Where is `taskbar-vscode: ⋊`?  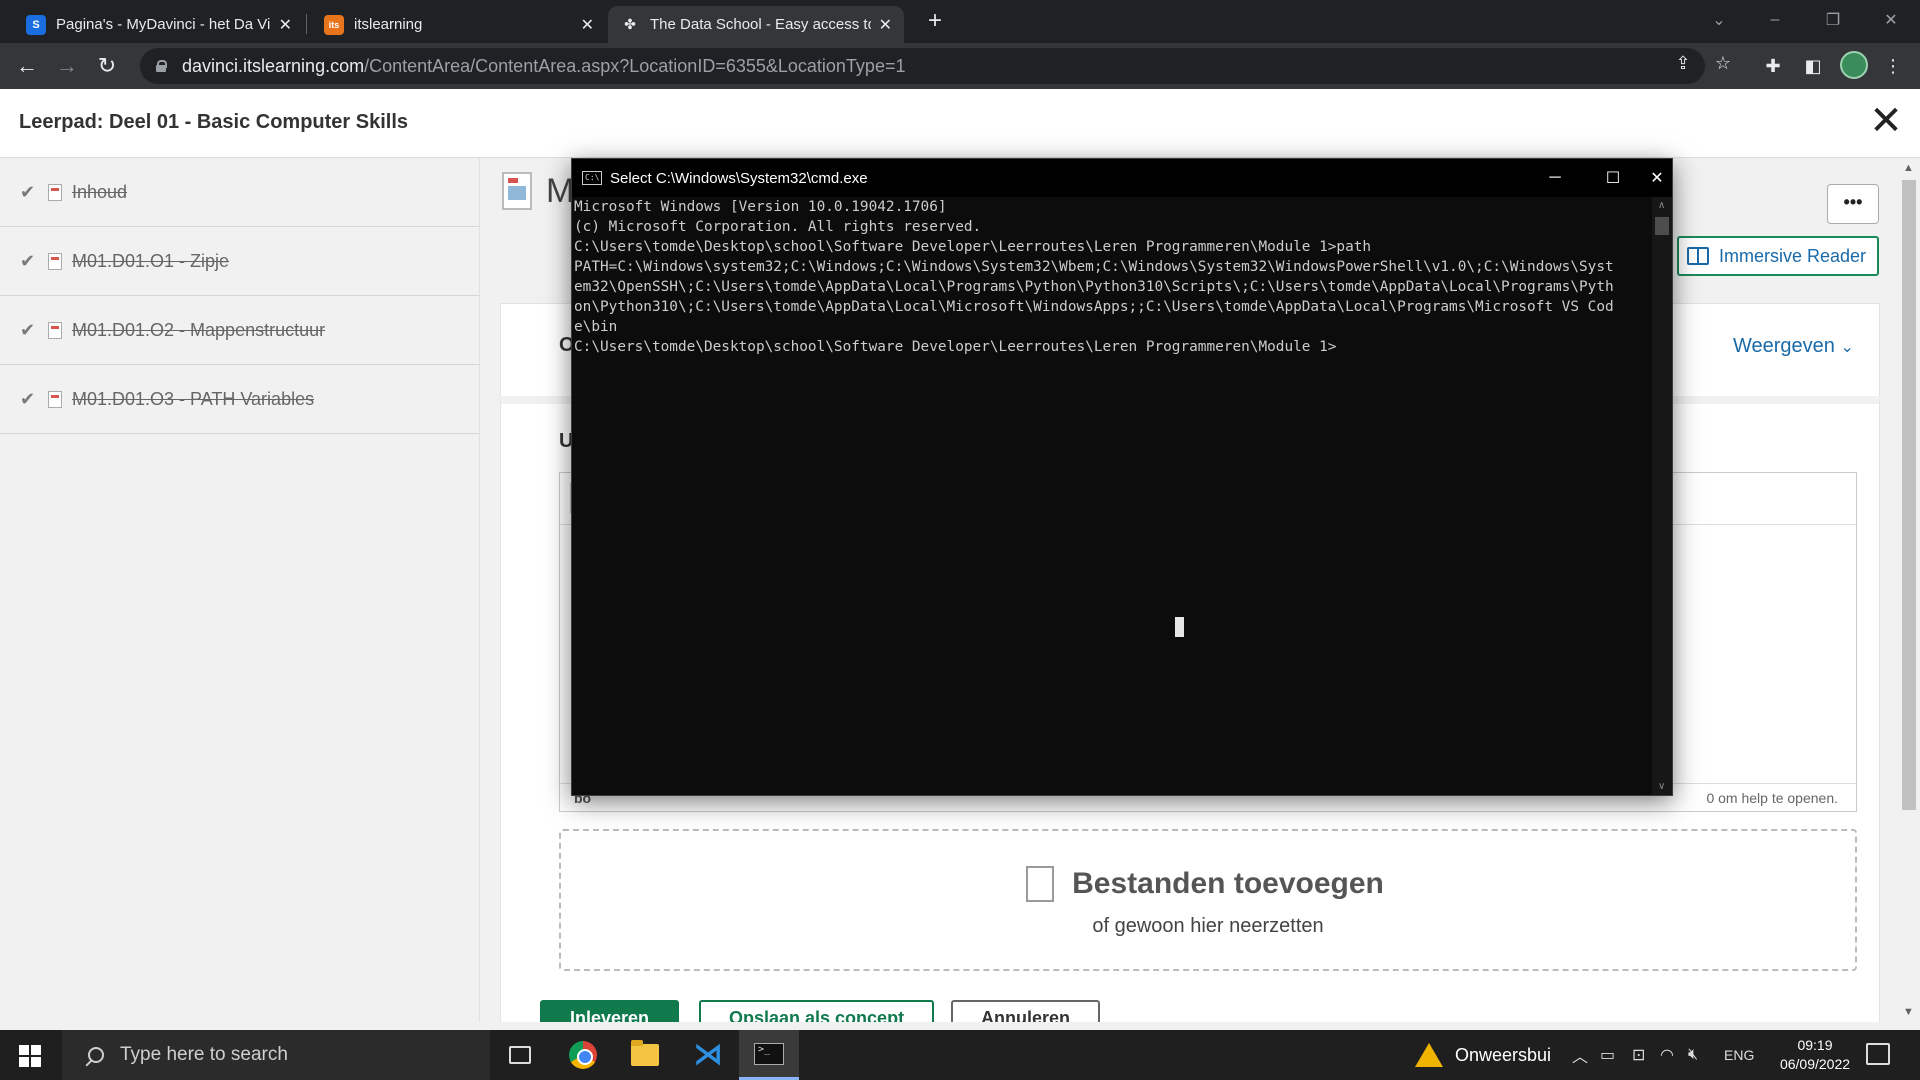 taskbar-vscode: ⋊ is located at coordinates (707, 1055).